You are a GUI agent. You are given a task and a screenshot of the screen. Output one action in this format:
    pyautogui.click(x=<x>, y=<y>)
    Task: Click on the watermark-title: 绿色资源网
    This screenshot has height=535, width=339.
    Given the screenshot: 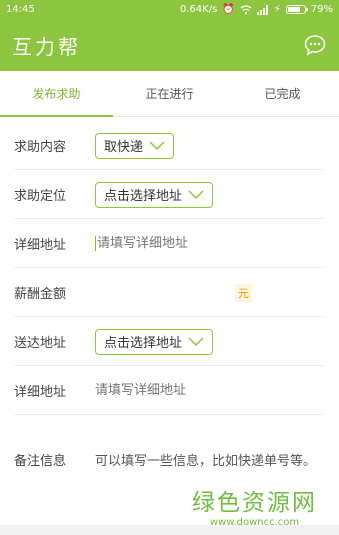 What is the action you would take?
    pyautogui.click(x=254, y=503)
    